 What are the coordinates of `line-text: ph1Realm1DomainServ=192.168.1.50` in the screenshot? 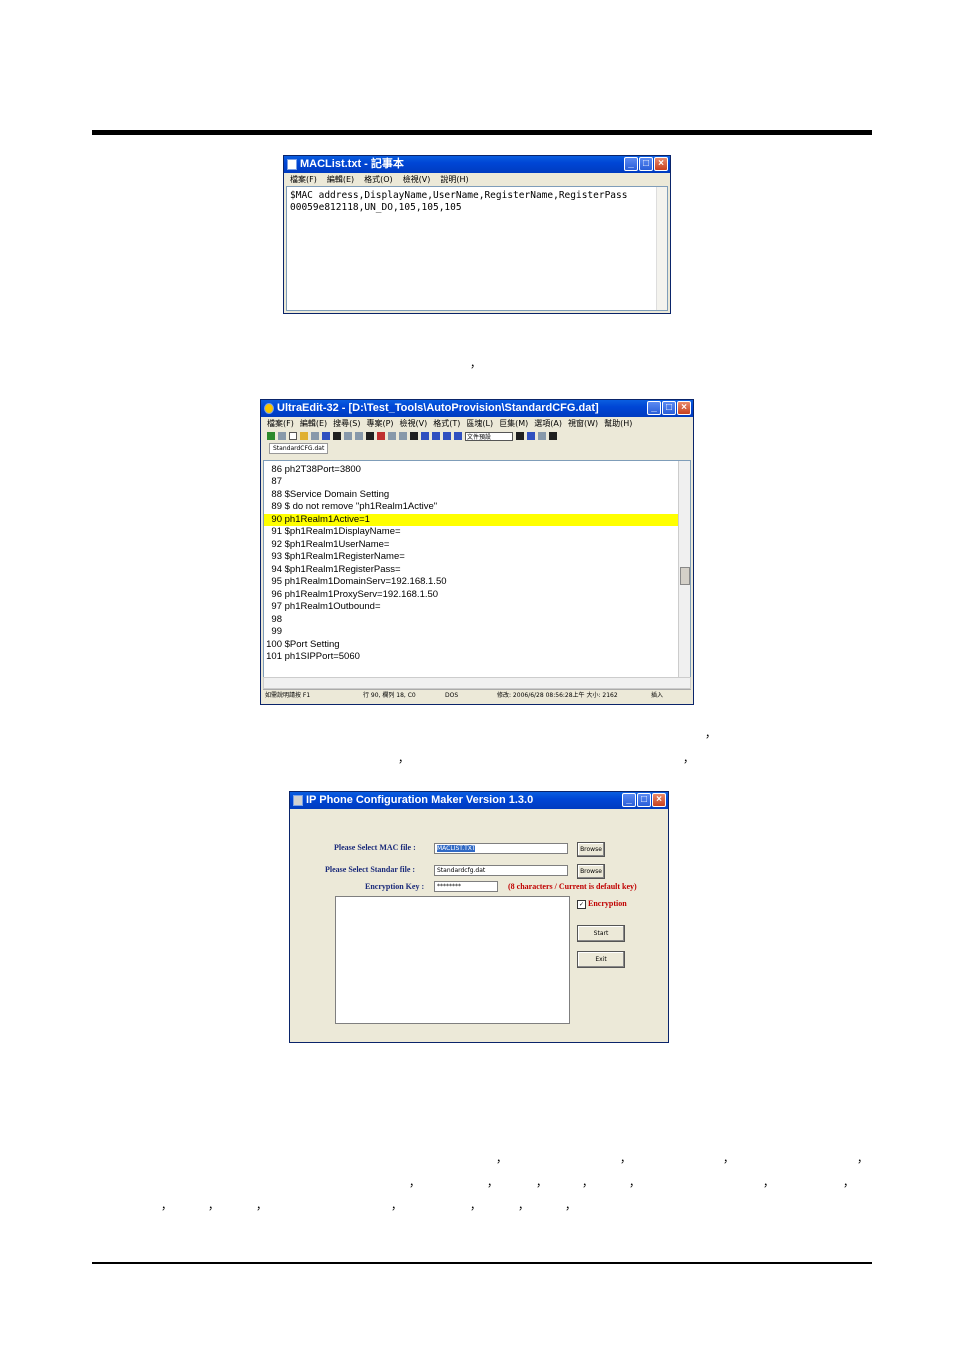 It's located at (365, 581).